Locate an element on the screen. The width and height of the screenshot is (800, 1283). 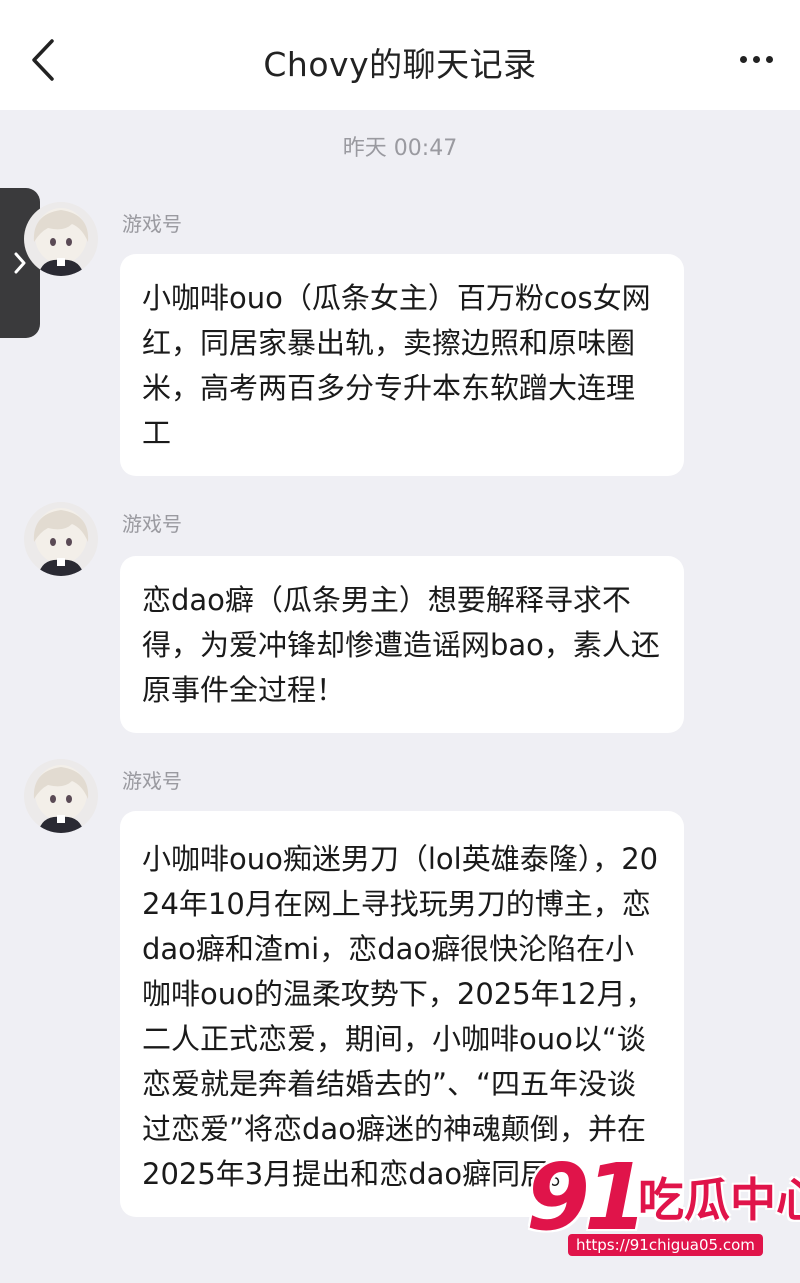
chevron-right-icon is located at coordinates (20, 263).